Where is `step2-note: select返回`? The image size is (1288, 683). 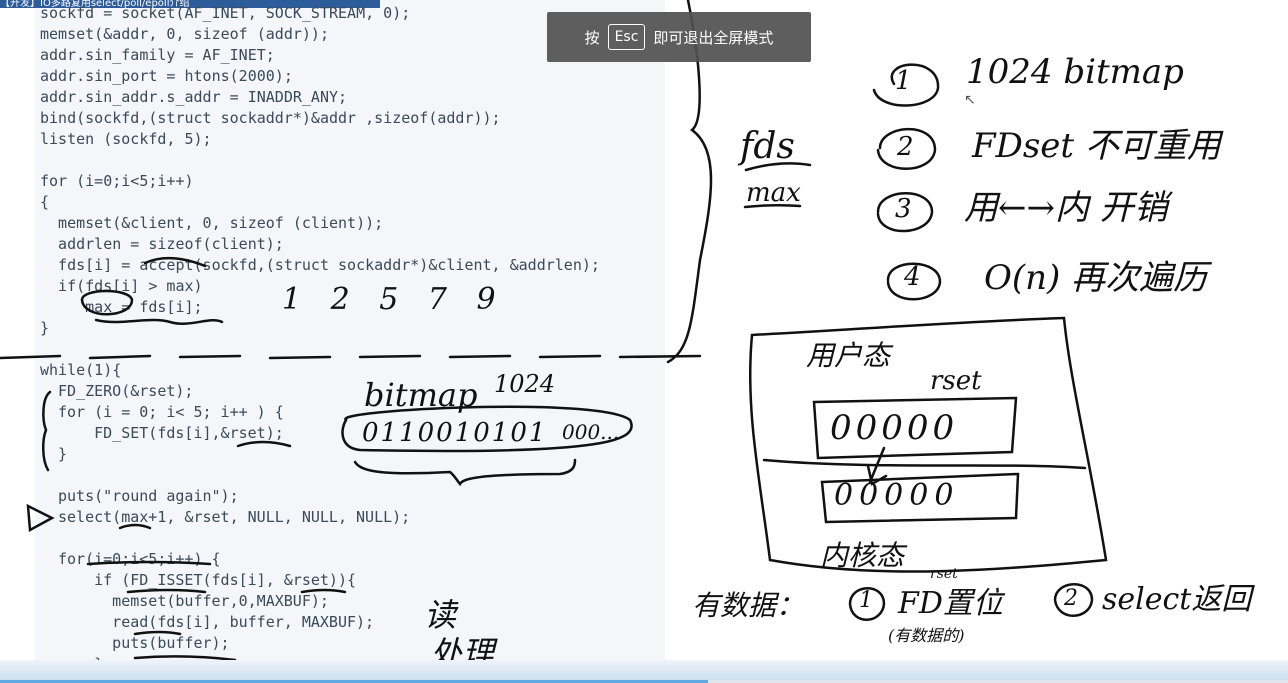
step2-note: select返回 is located at coordinates (1177, 599).